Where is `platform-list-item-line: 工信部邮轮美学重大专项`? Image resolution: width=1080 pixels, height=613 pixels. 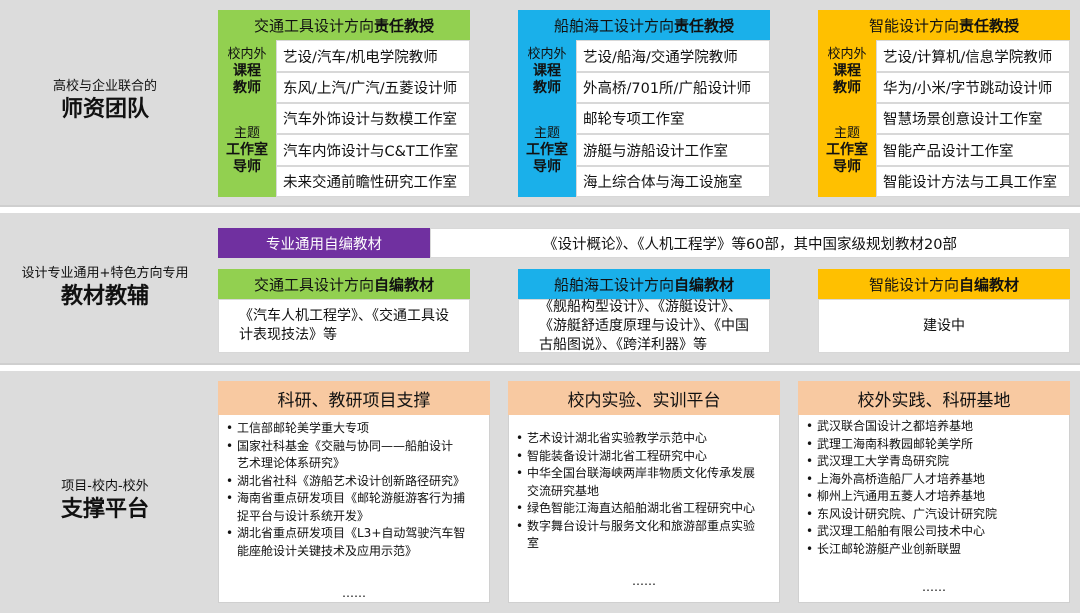 platform-list-item-line: 工信部邮轮美学重大专项 is located at coordinates (303, 428).